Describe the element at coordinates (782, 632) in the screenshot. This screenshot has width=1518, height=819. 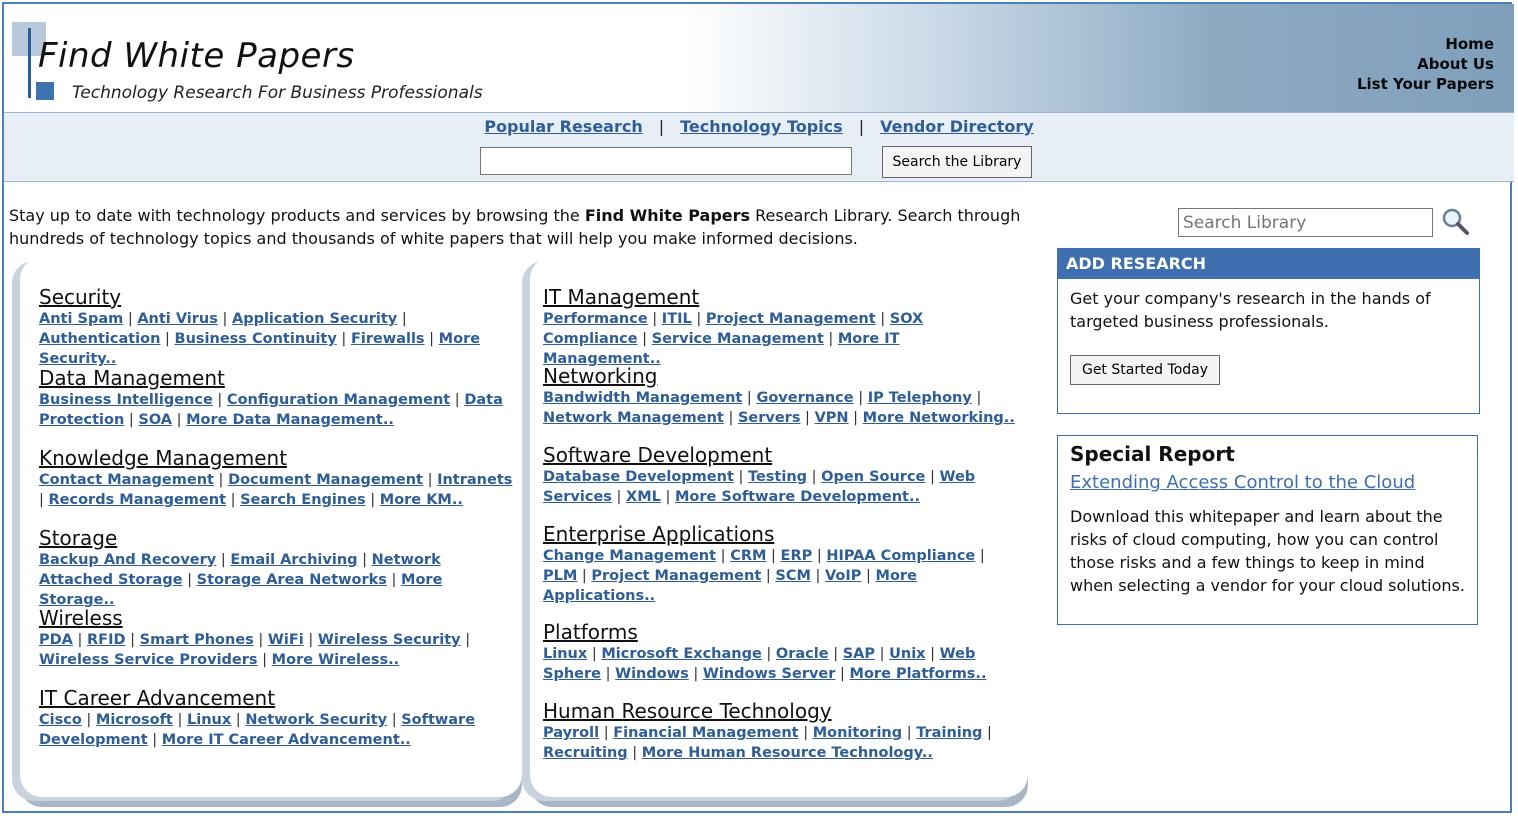
I see `category-title: Platforms` at that location.